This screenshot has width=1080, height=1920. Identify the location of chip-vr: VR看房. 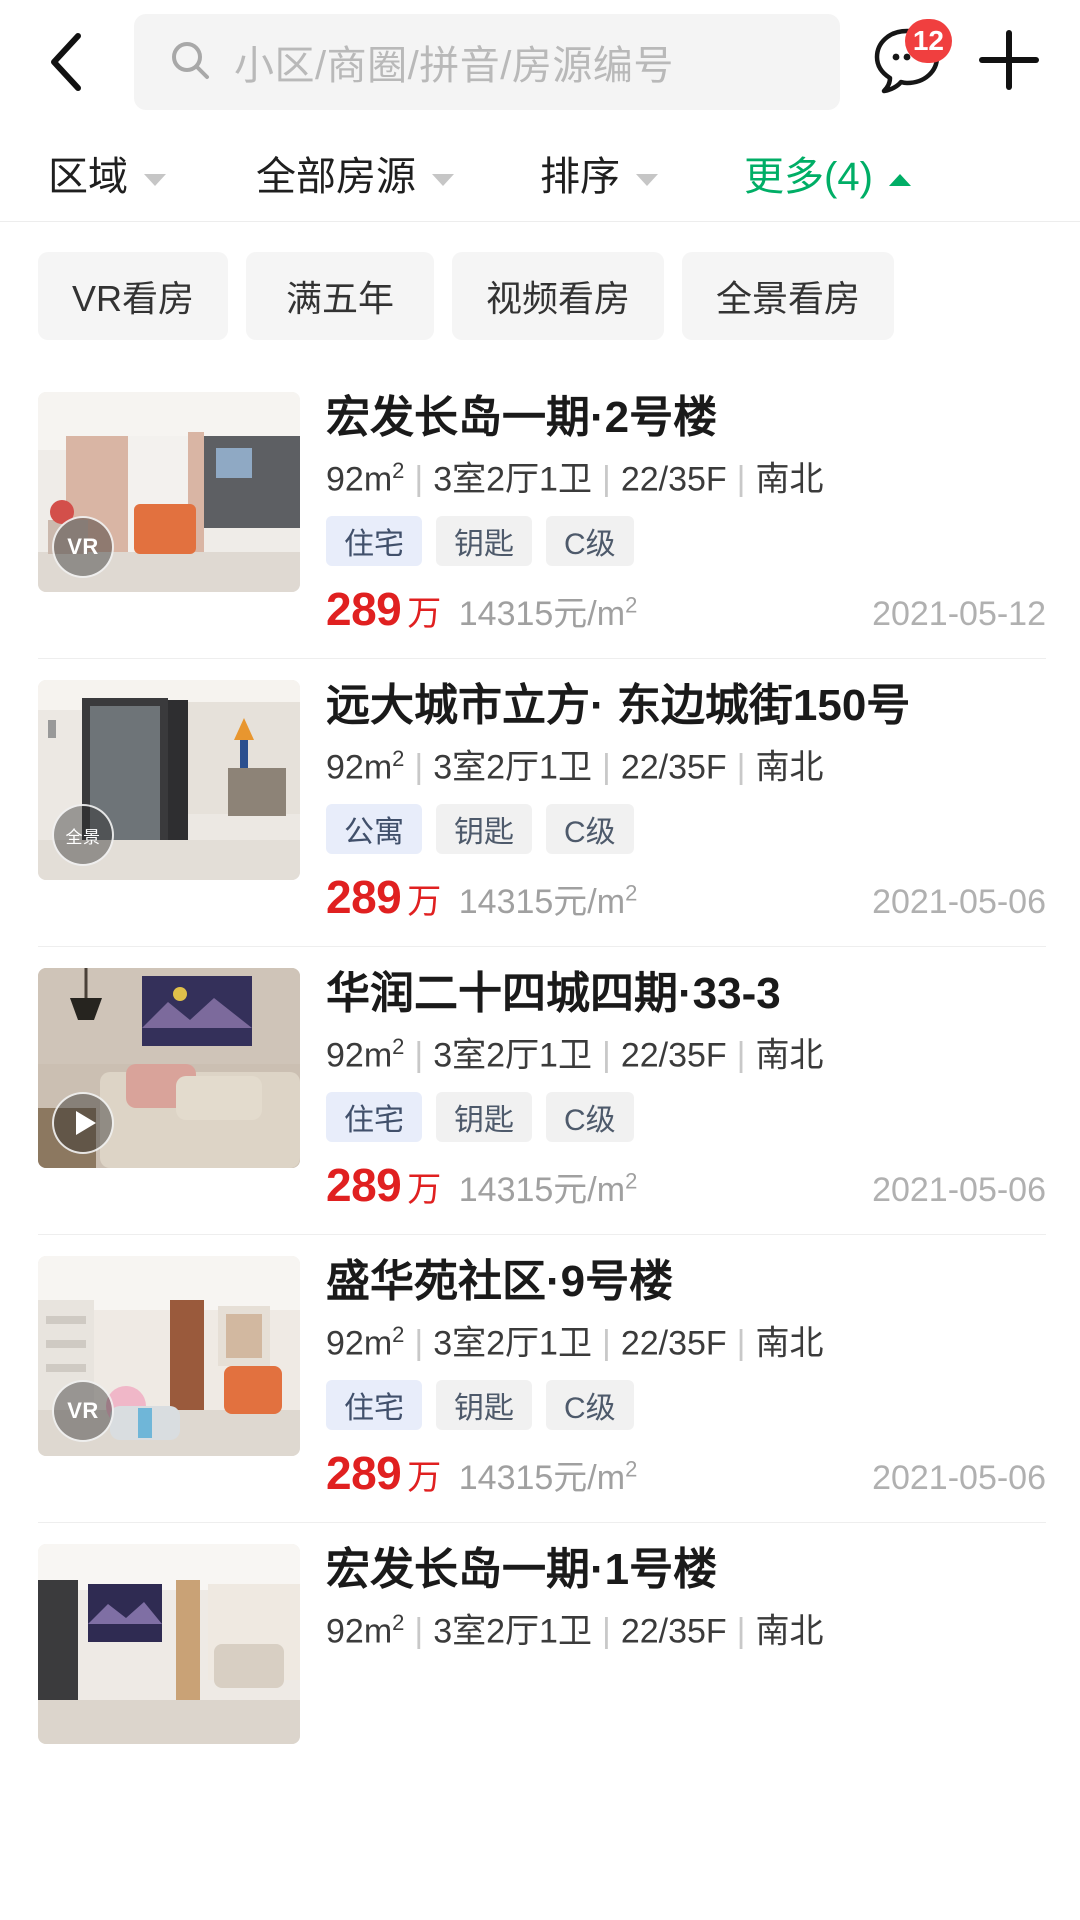
(133, 296).